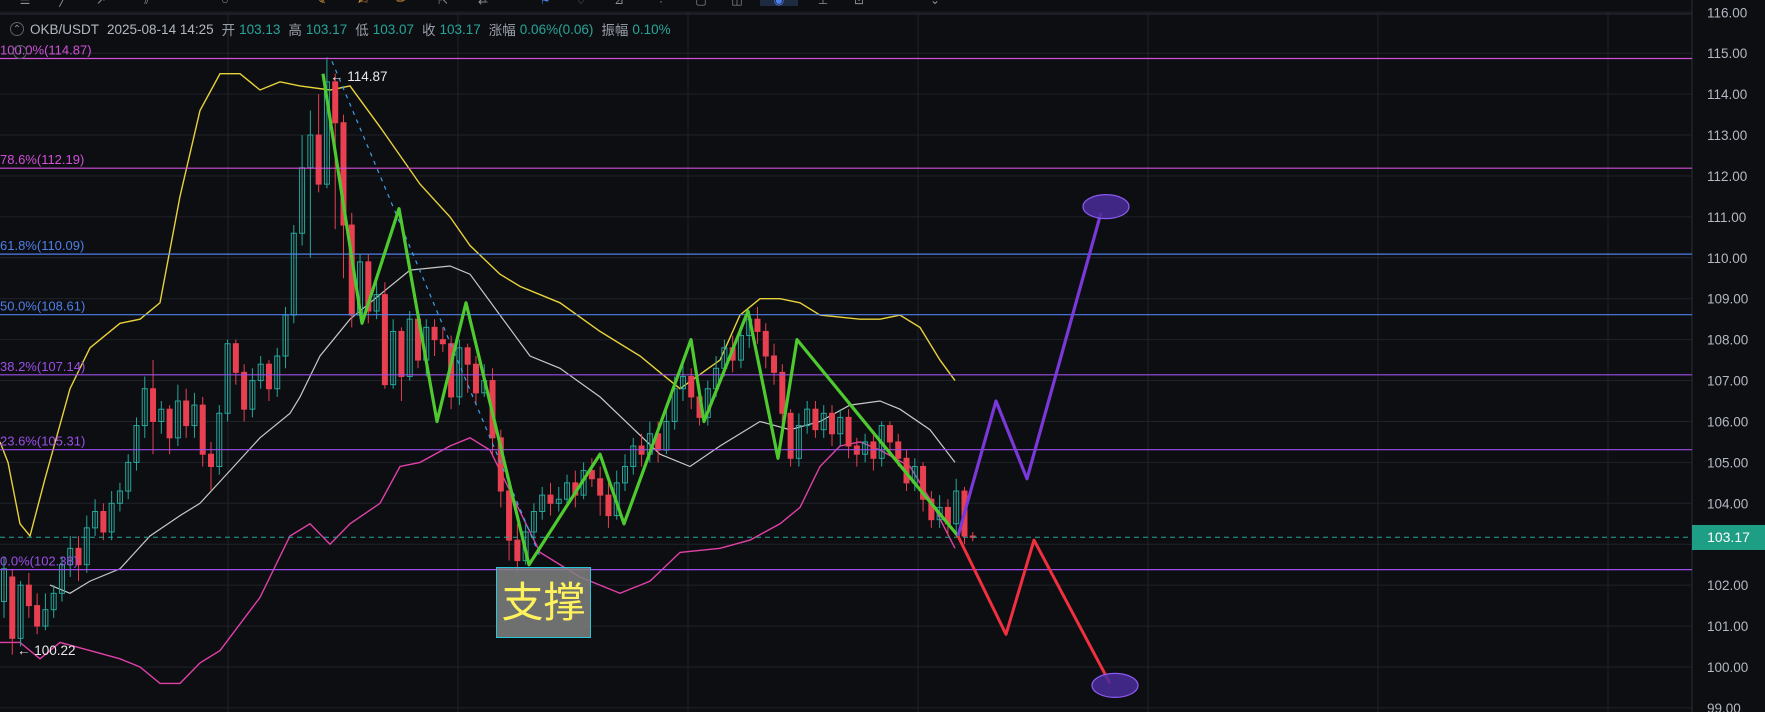 This screenshot has width=1765, height=712. Describe the element at coordinates (362, 30) in the screenshot. I see `low-label: 低` at that location.